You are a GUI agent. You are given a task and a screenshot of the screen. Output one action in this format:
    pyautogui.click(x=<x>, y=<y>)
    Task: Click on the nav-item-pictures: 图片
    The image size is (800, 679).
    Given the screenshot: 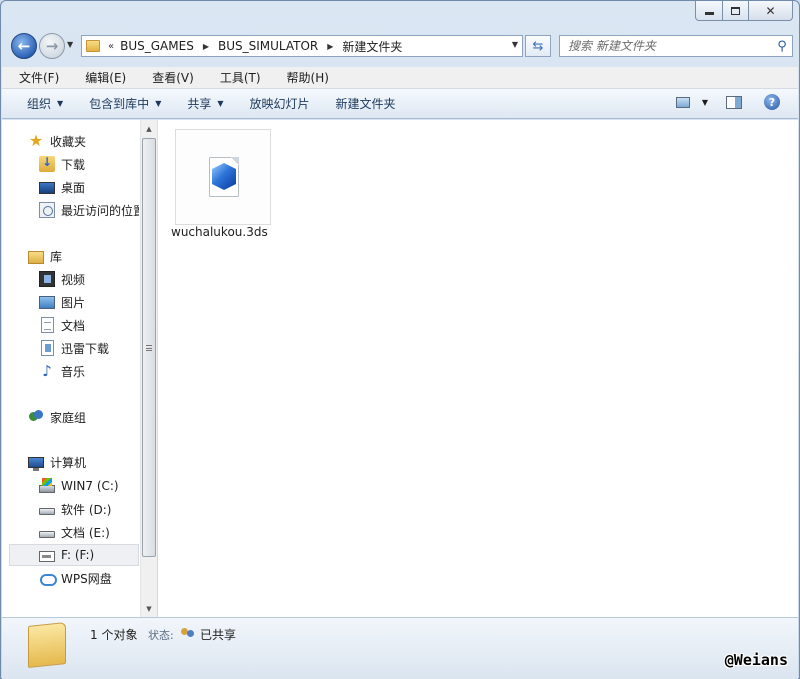 What is the action you would take?
    pyautogui.click(x=62, y=302)
    